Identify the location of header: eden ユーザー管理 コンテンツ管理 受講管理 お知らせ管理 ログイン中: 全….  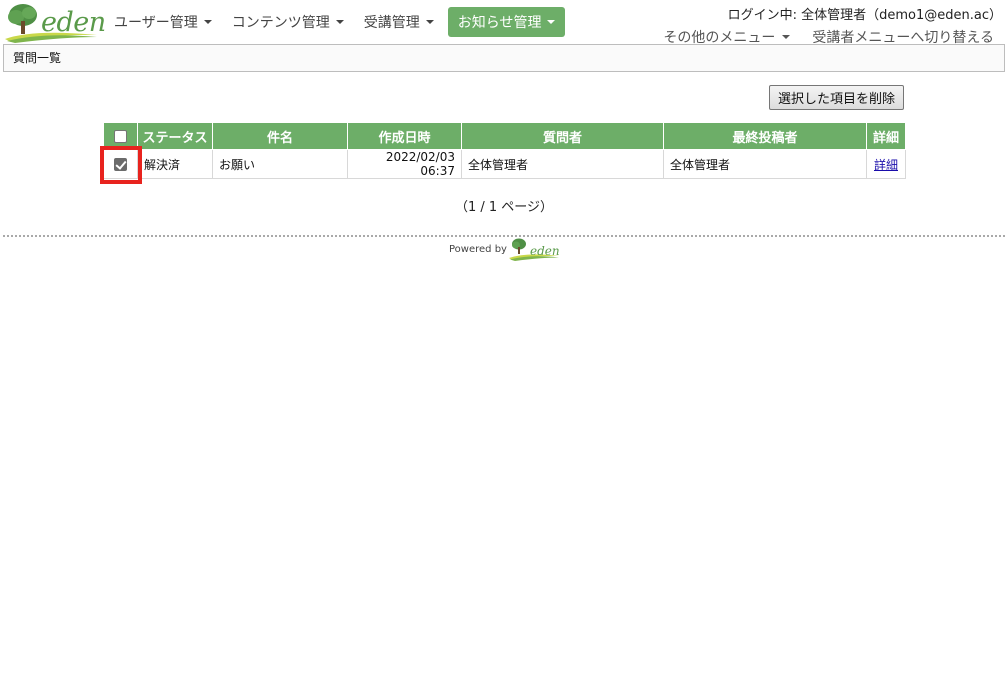
(504, 23).